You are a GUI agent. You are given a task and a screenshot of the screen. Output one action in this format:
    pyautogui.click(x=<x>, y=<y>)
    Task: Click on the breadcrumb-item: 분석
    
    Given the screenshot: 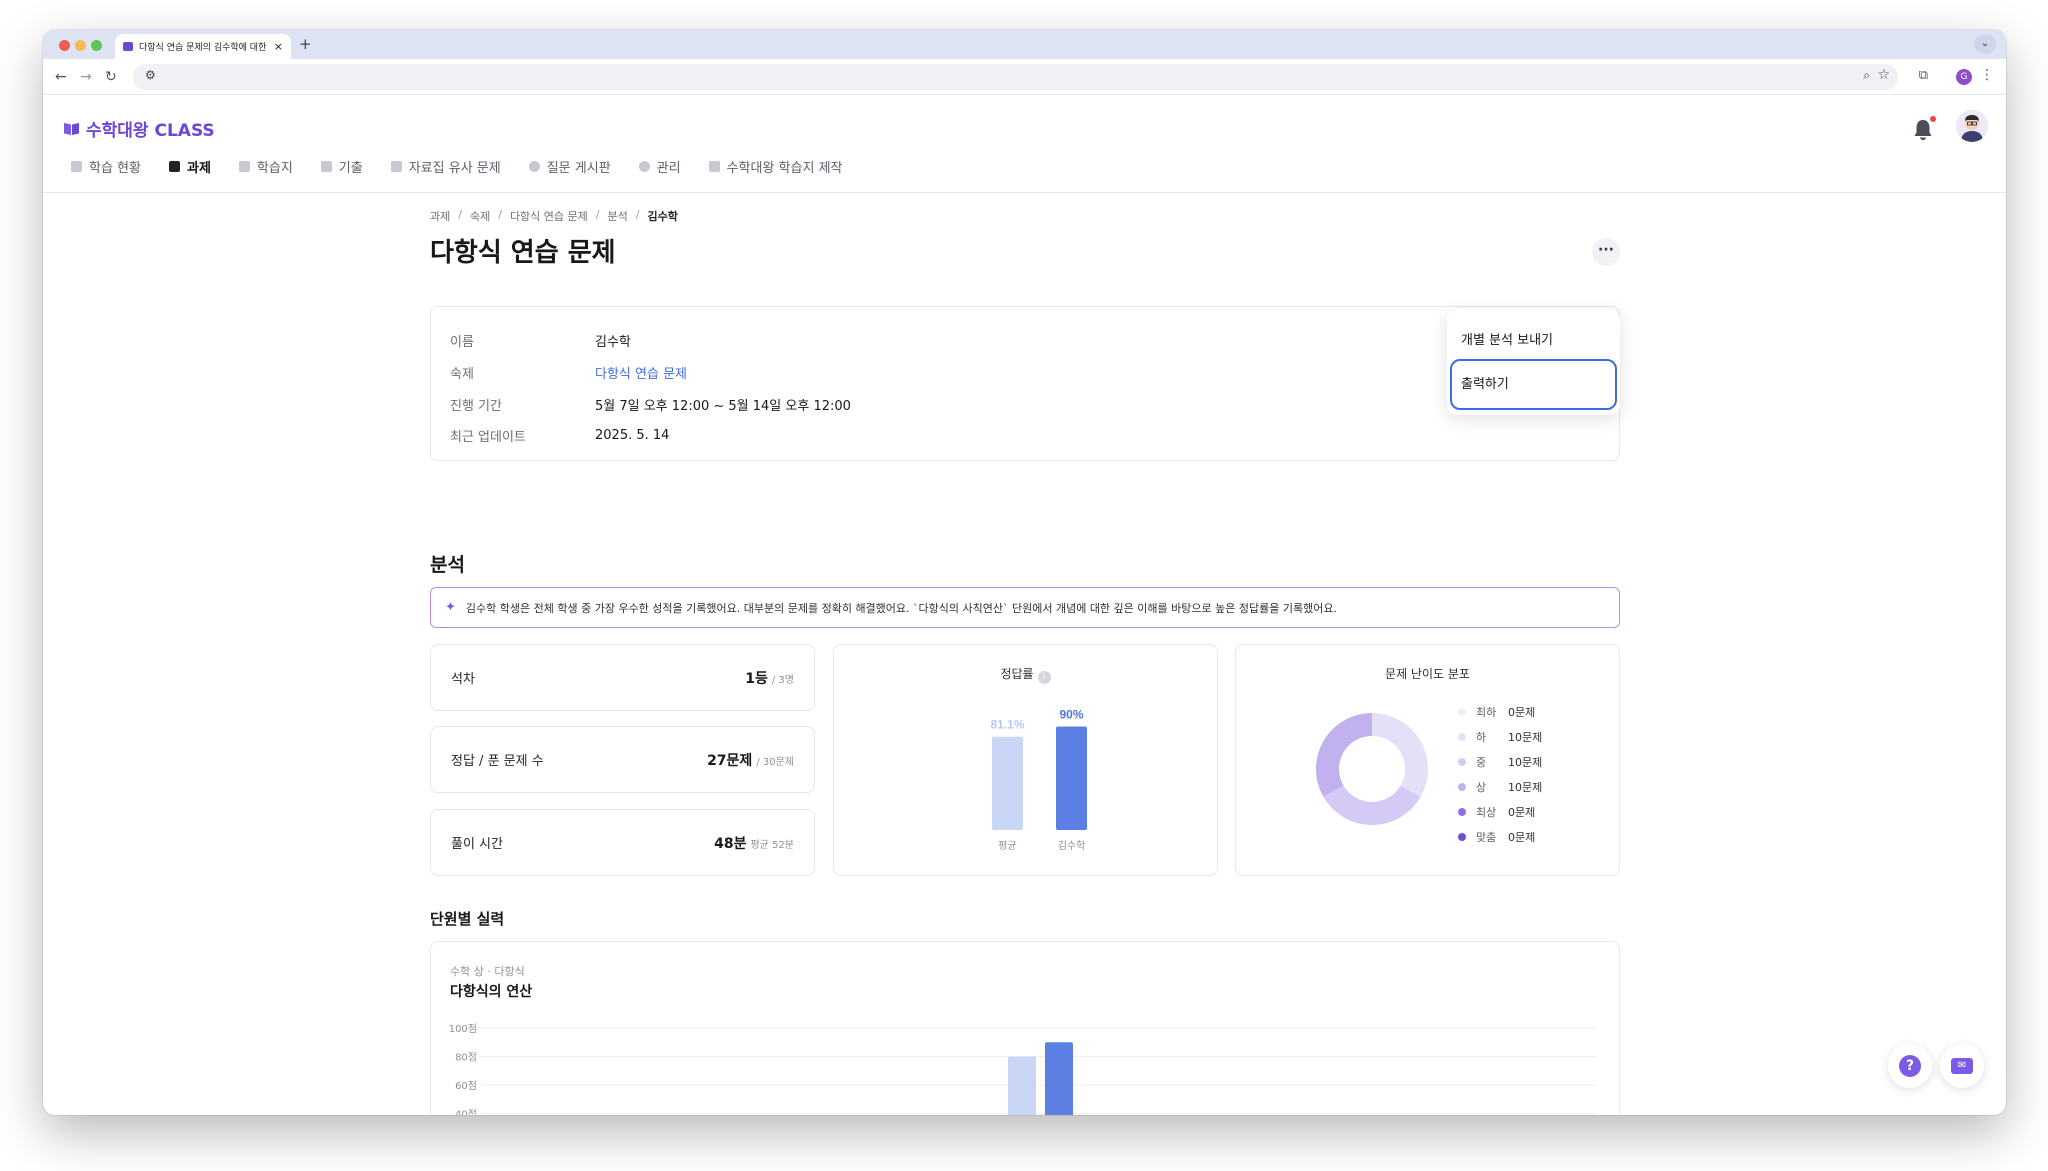 What is the action you would take?
    pyautogui.click(x=618, y=216)
    